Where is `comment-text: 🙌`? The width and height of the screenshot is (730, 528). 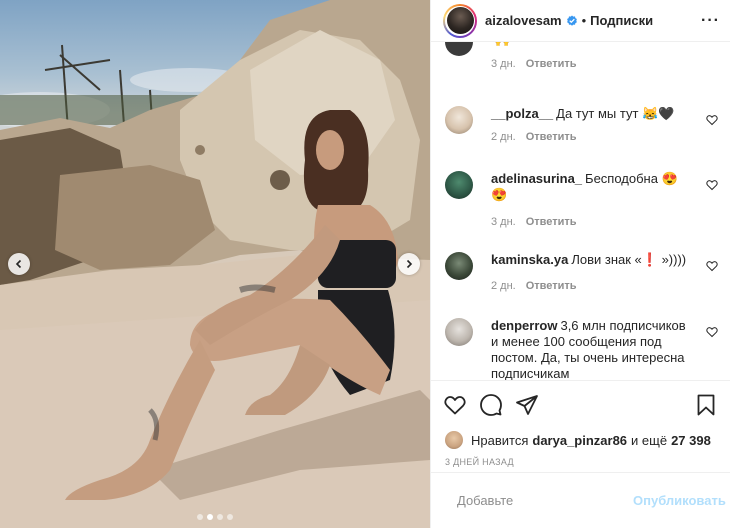
comment-text: 🙌 is located at coordinates (592, 45).